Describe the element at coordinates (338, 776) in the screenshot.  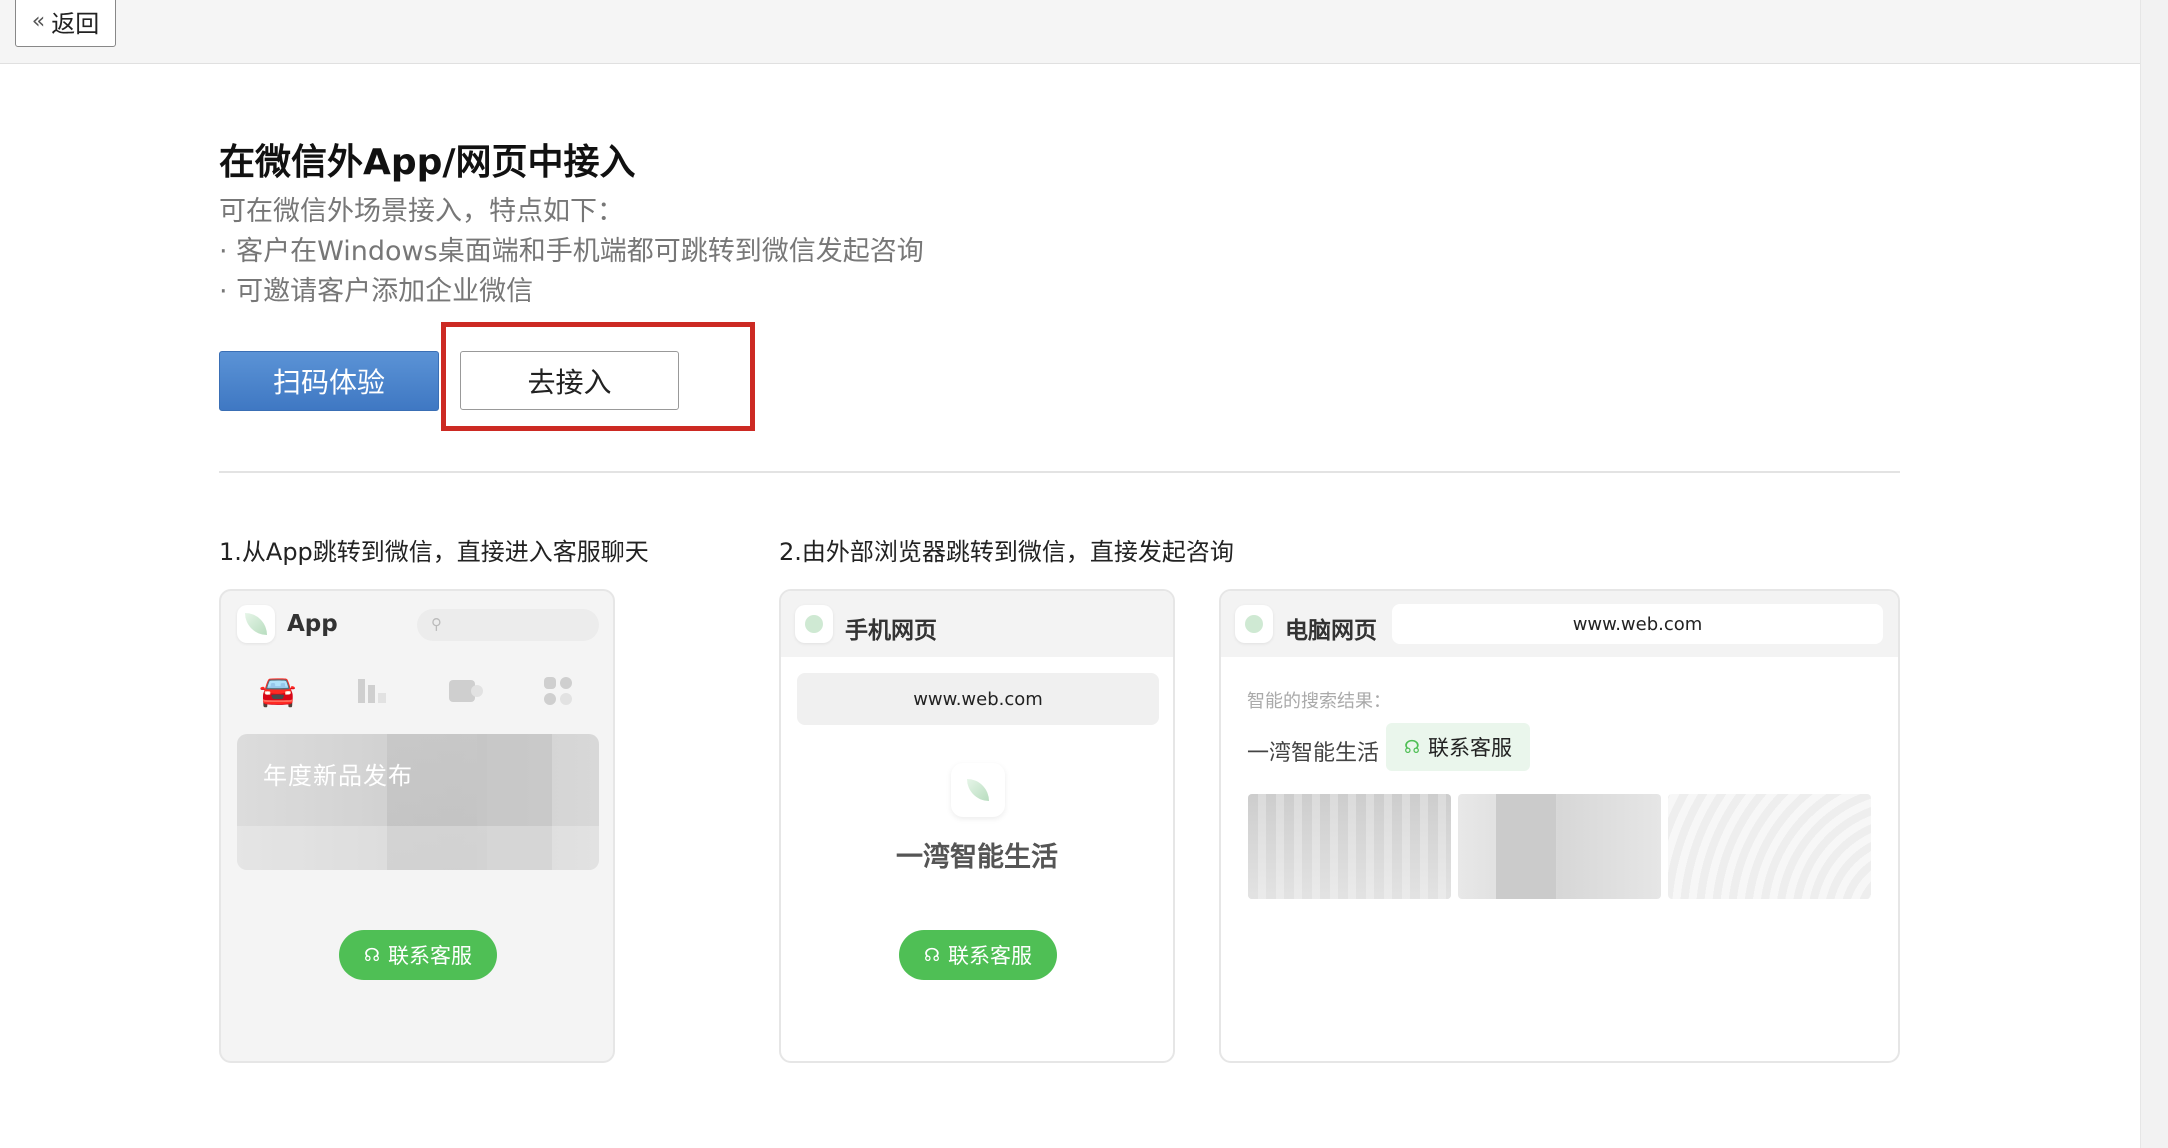
I see `banner-text: 年度新品发布` at that location.